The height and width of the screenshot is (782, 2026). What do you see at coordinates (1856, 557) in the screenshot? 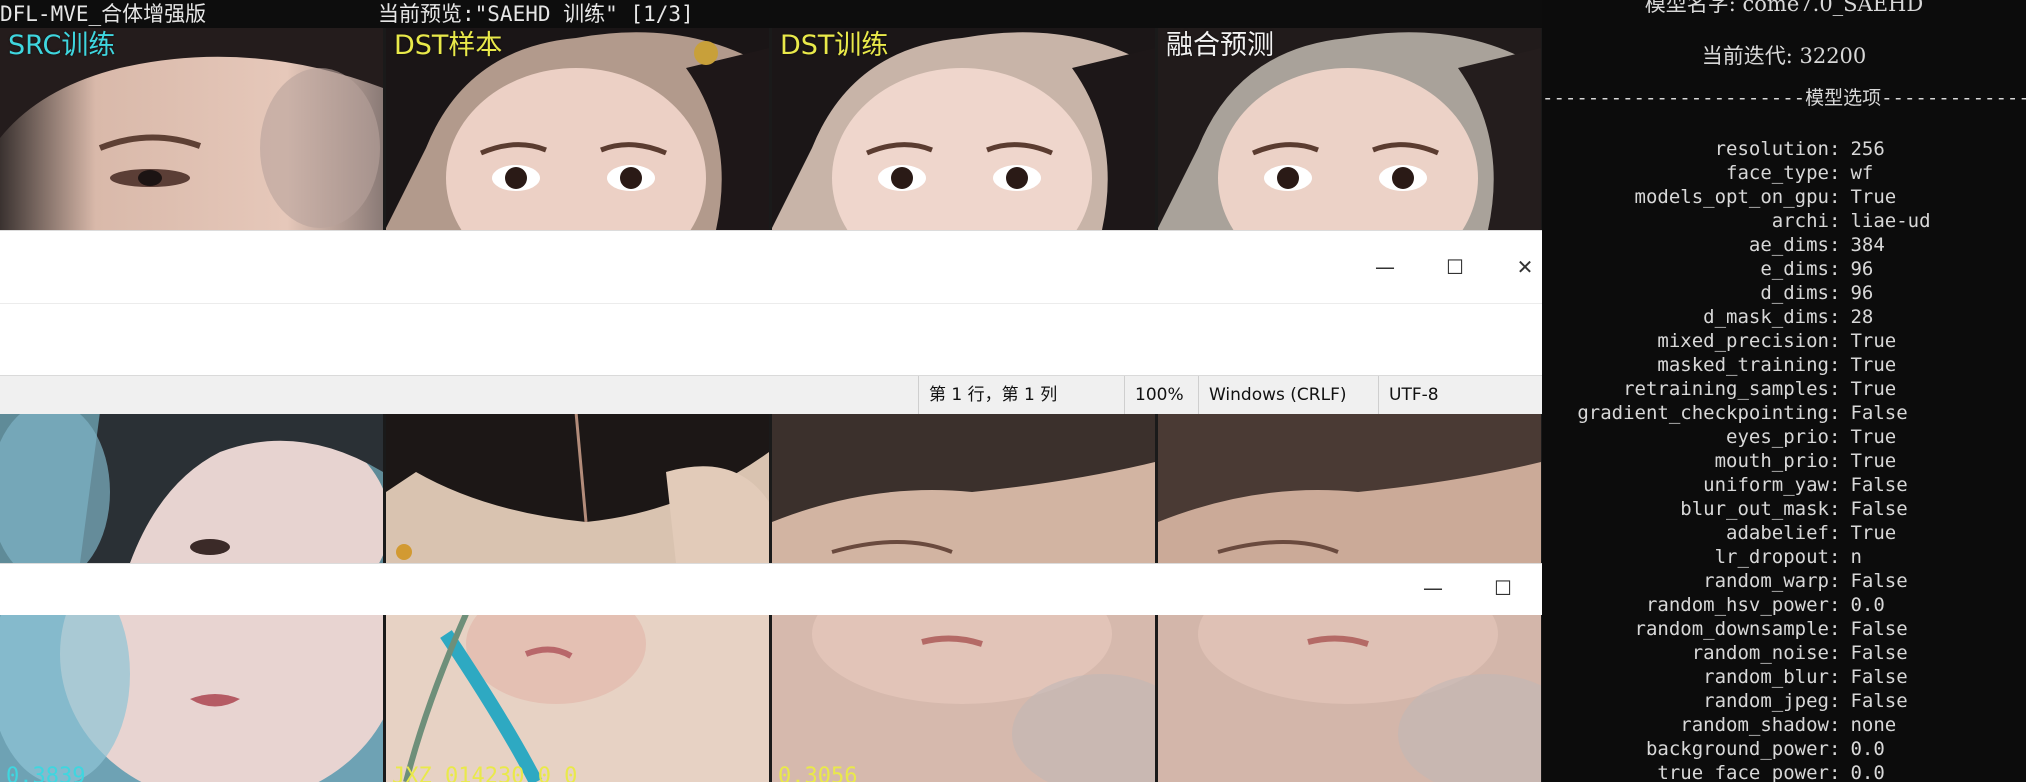
I see `option-value: n` at bounding box center [1856, 557].